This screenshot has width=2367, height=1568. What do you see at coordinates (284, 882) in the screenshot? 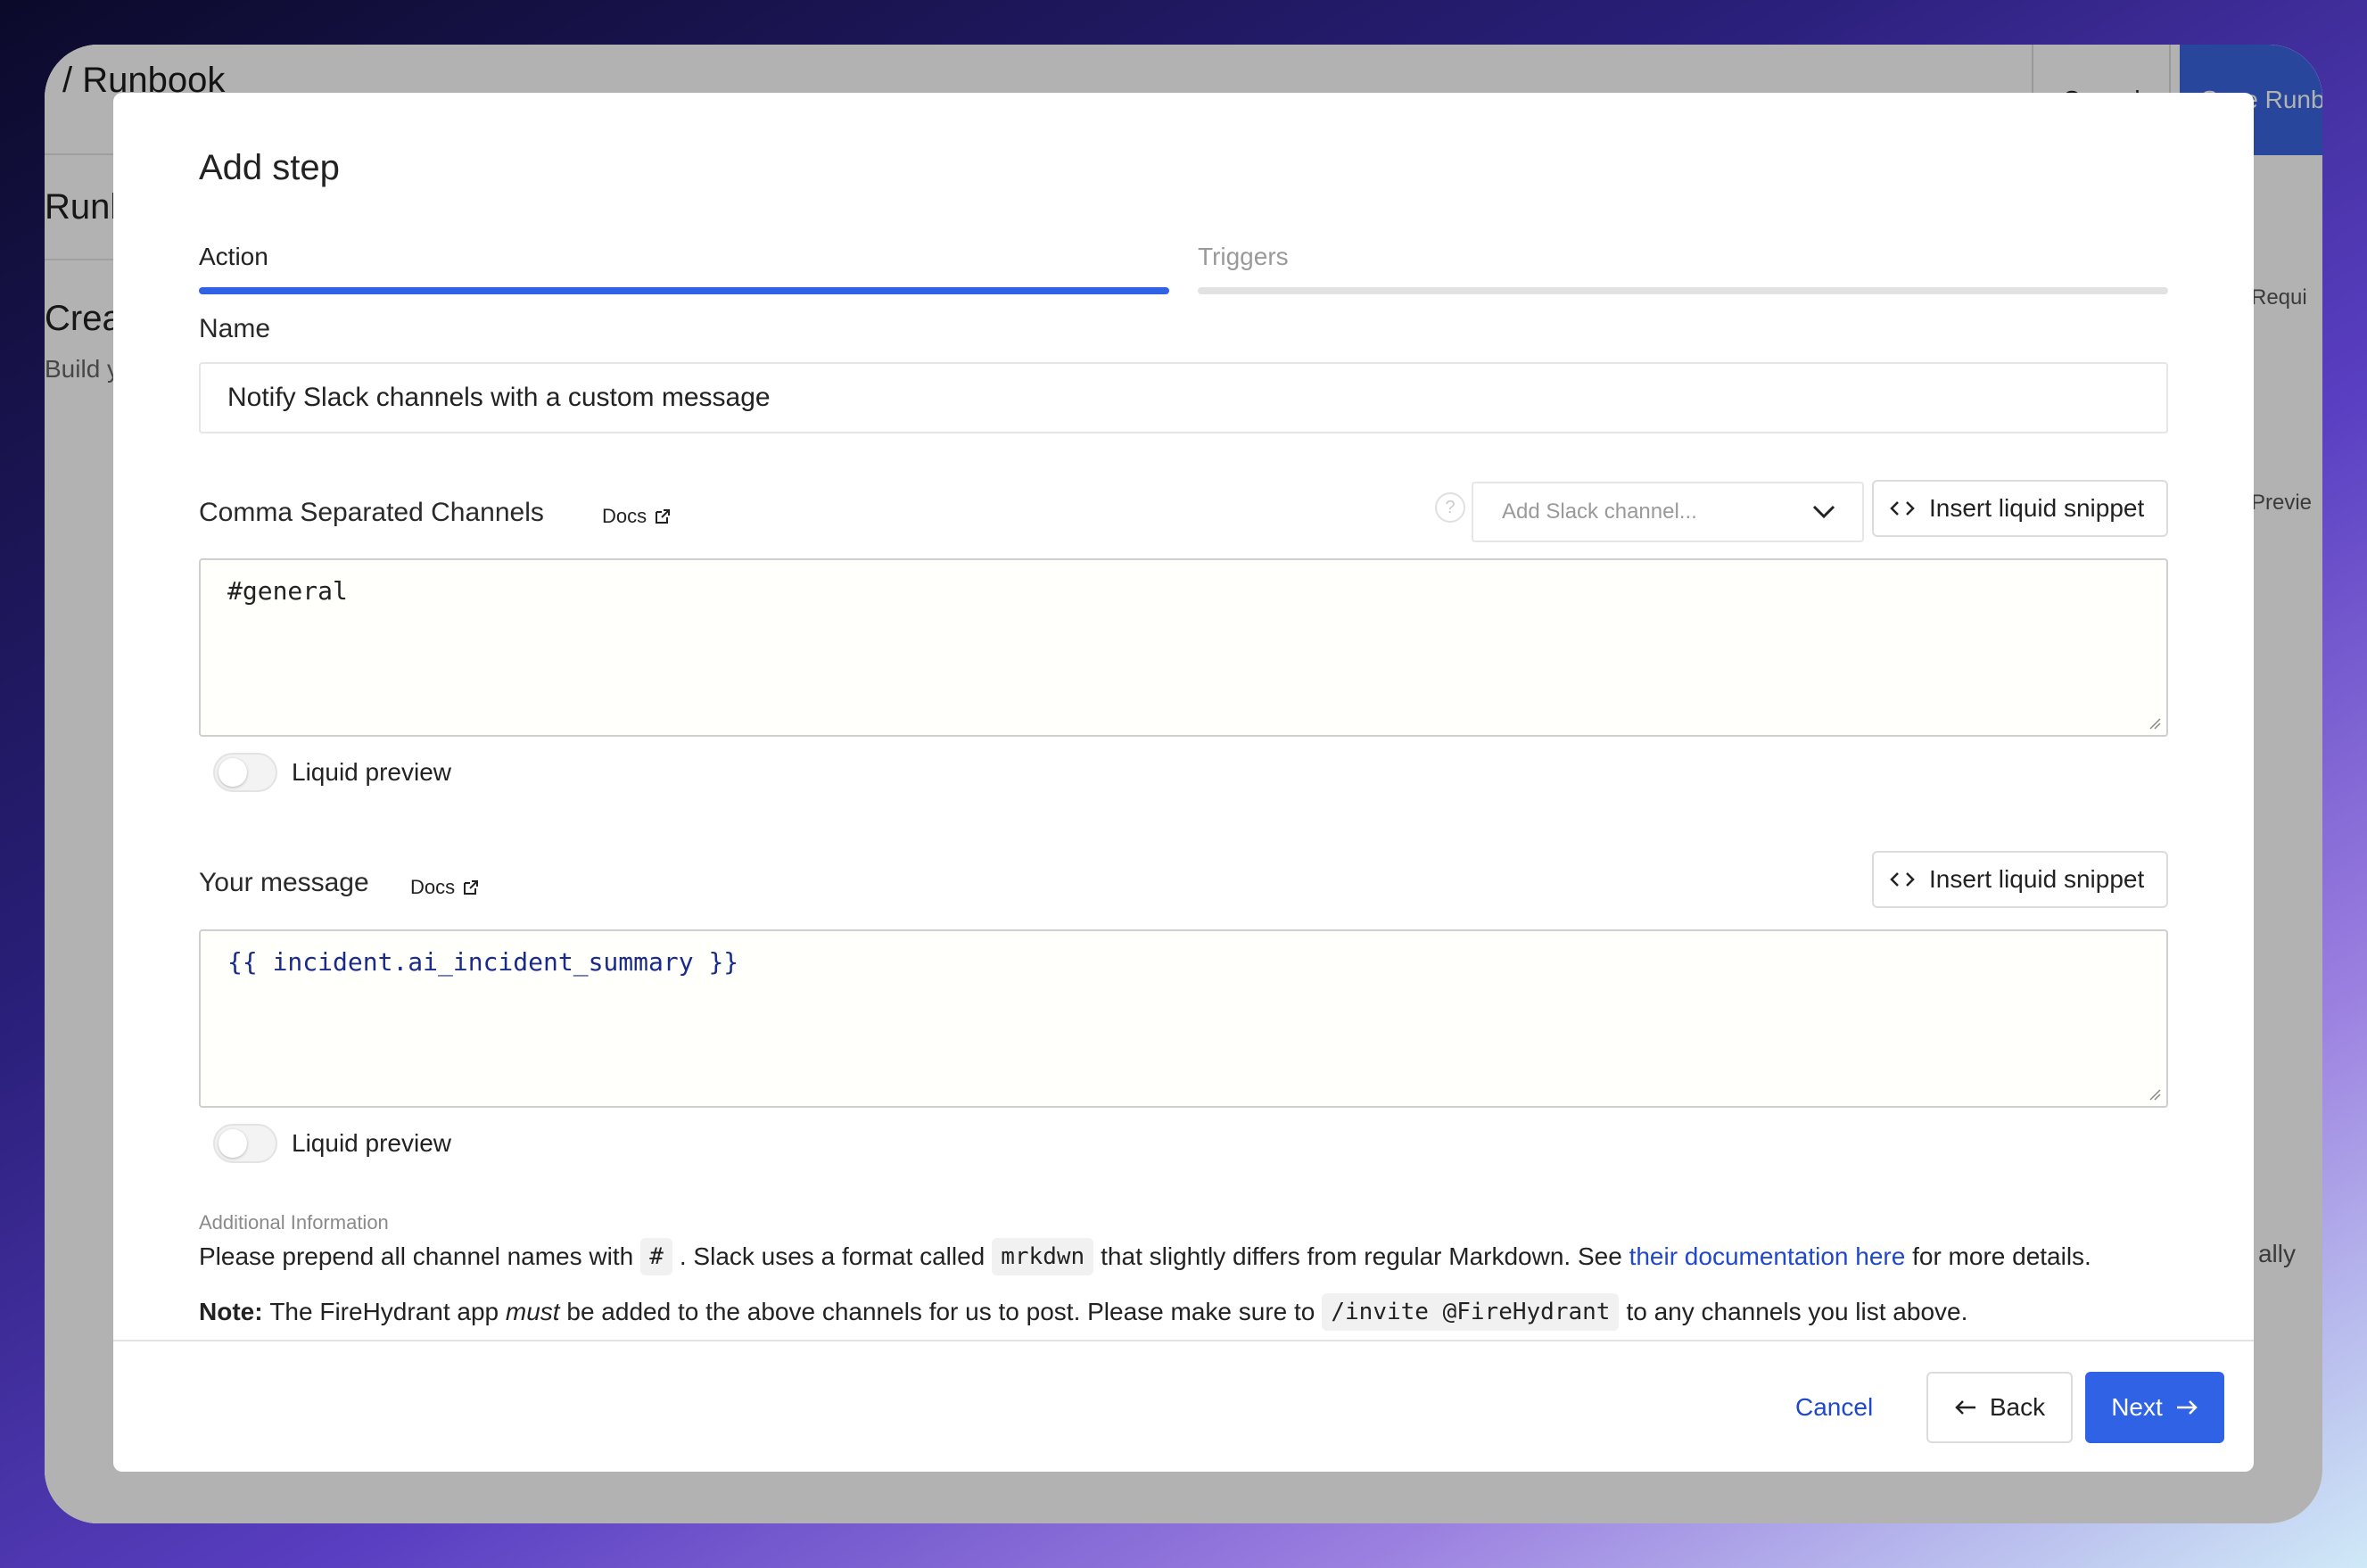
I see `message-label: Your message` at bounding box center [284, 882].